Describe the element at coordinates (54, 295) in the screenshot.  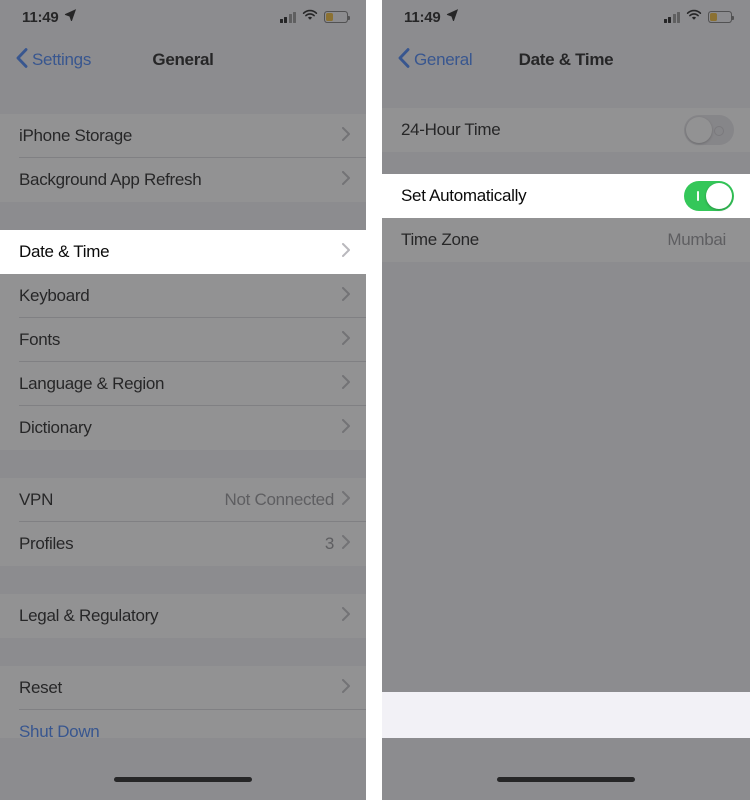
I see `list-item-label: Keyboard` at that location.